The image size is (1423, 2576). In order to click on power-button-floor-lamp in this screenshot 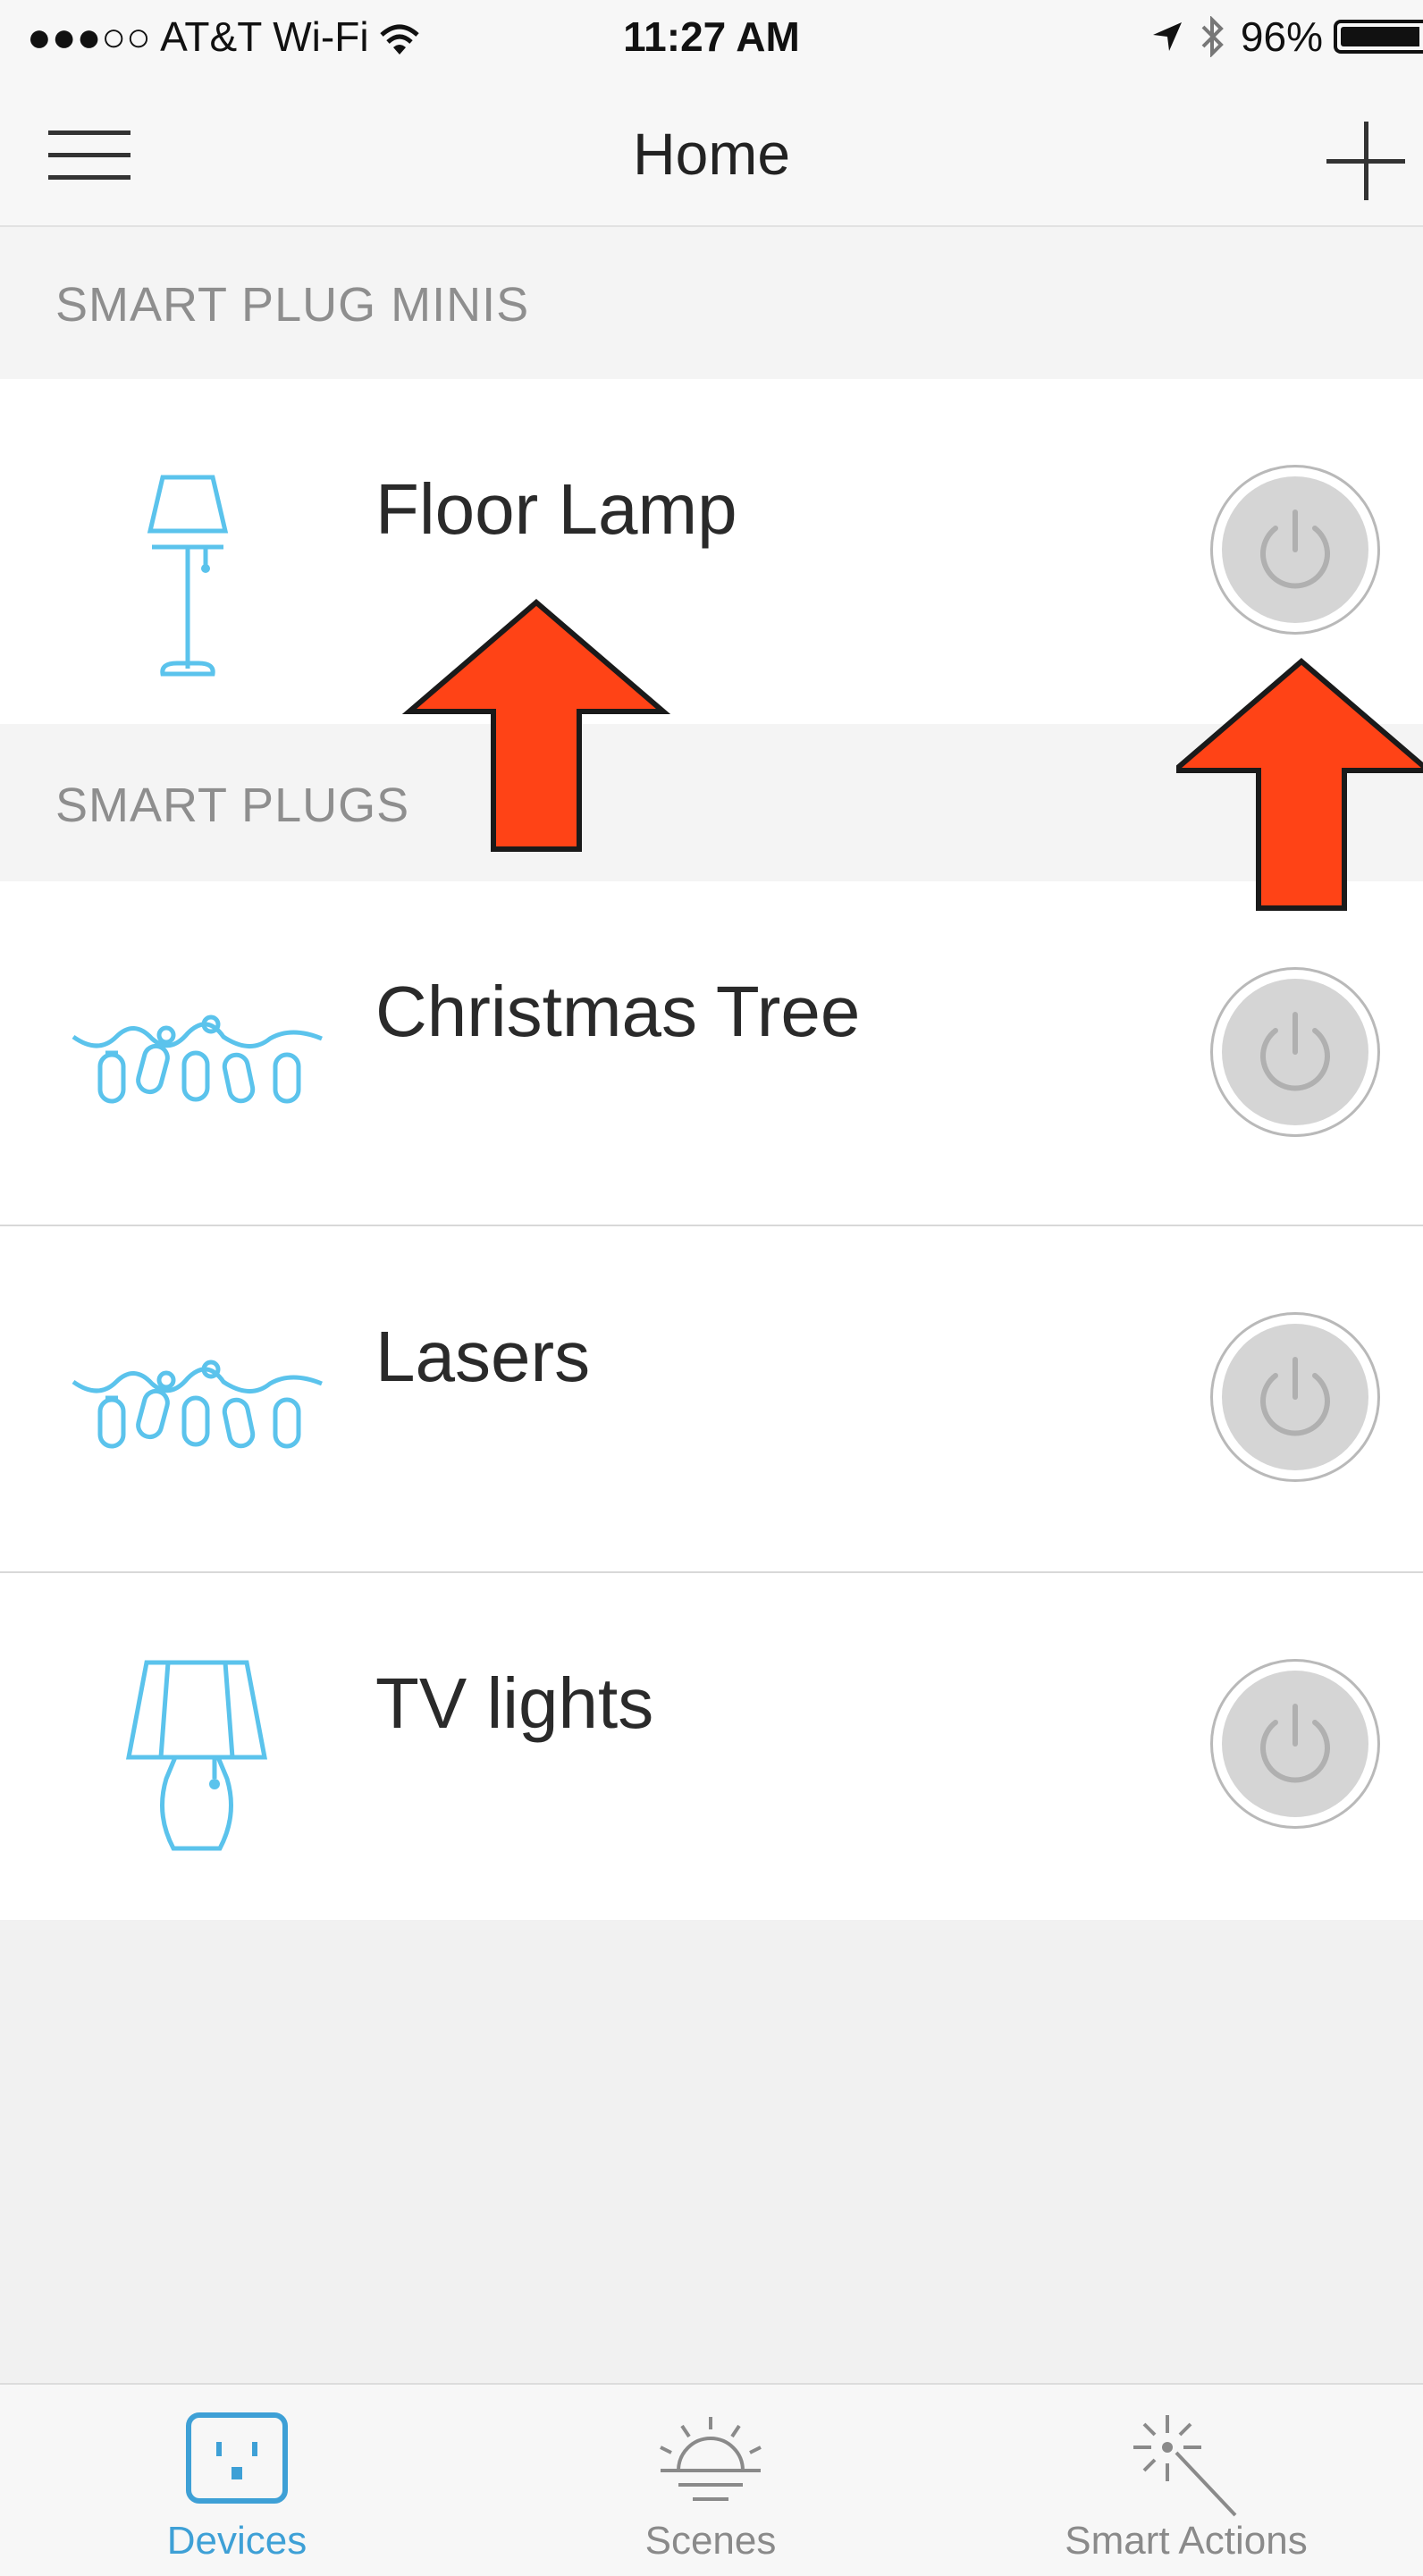, I will do `click(1295, 550)`.